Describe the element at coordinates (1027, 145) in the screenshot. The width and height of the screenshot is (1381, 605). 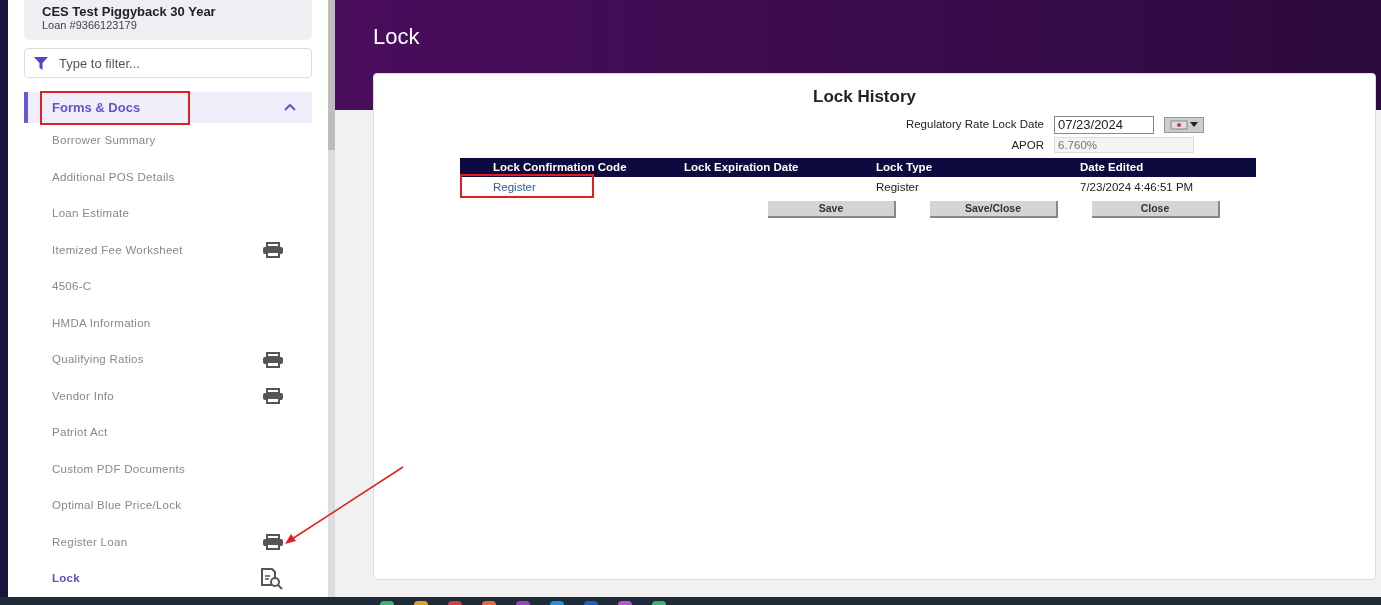
I see `field-label: APOR` at that location.